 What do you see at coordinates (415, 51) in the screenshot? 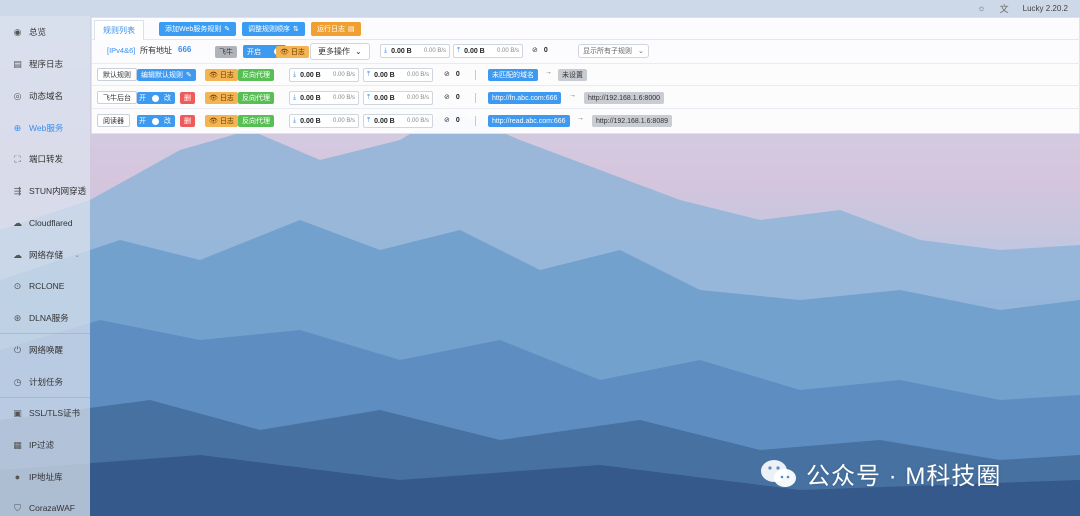
I see `listener-download-stat: ⤓ 0.00 B 0.00 B/s` at bounding box center [415, 51].